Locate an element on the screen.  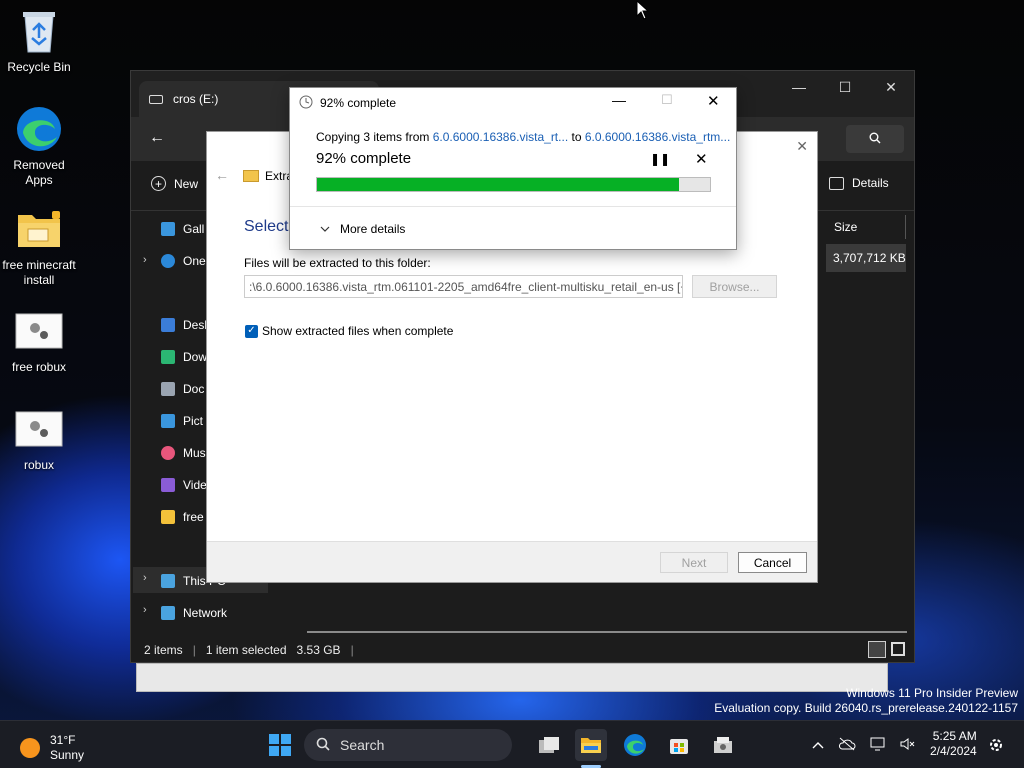
desktop-icon-label: Removed Apps is located at coordinates (39, 172).